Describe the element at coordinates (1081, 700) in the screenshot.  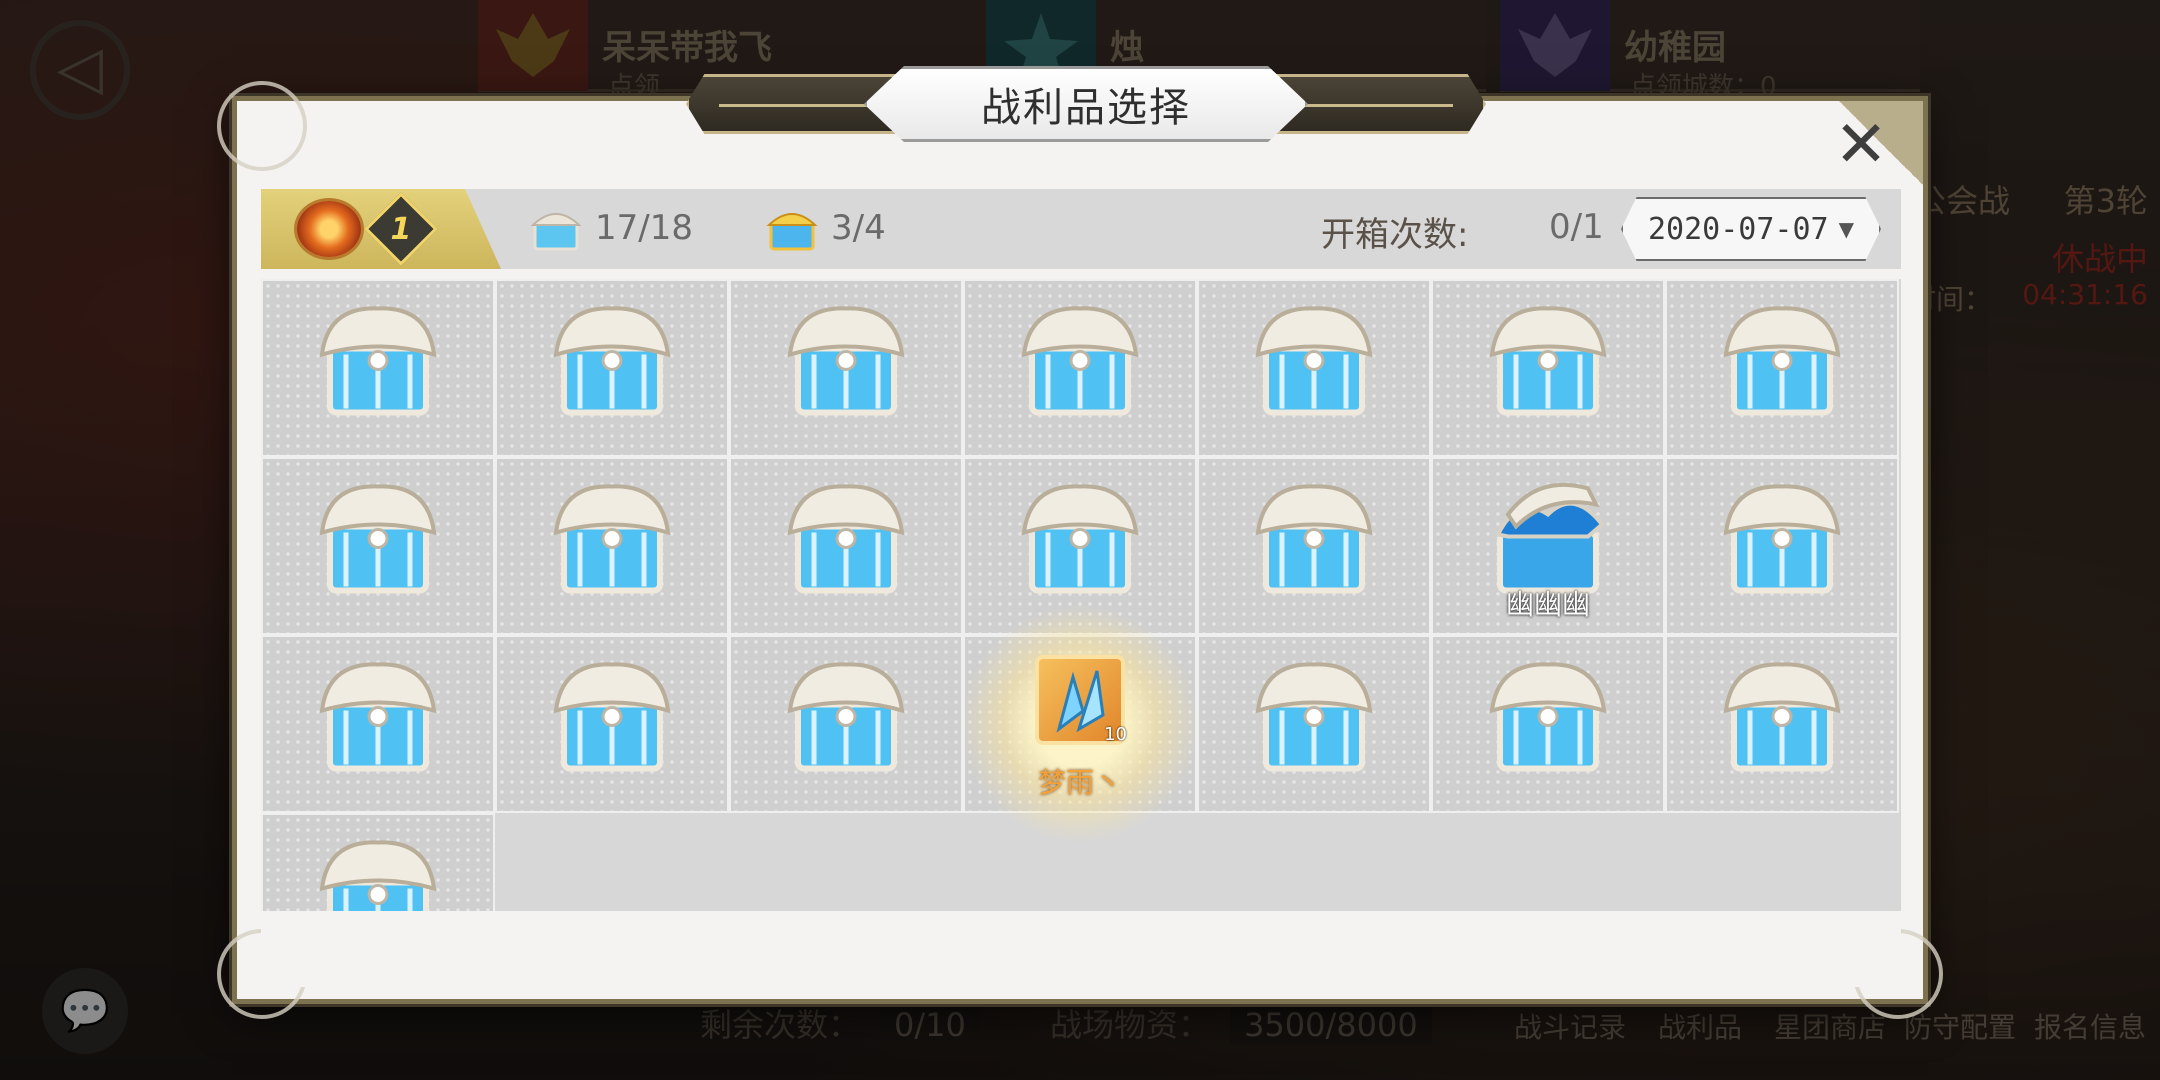
I see `crystal-item-icon: 10` at that location.